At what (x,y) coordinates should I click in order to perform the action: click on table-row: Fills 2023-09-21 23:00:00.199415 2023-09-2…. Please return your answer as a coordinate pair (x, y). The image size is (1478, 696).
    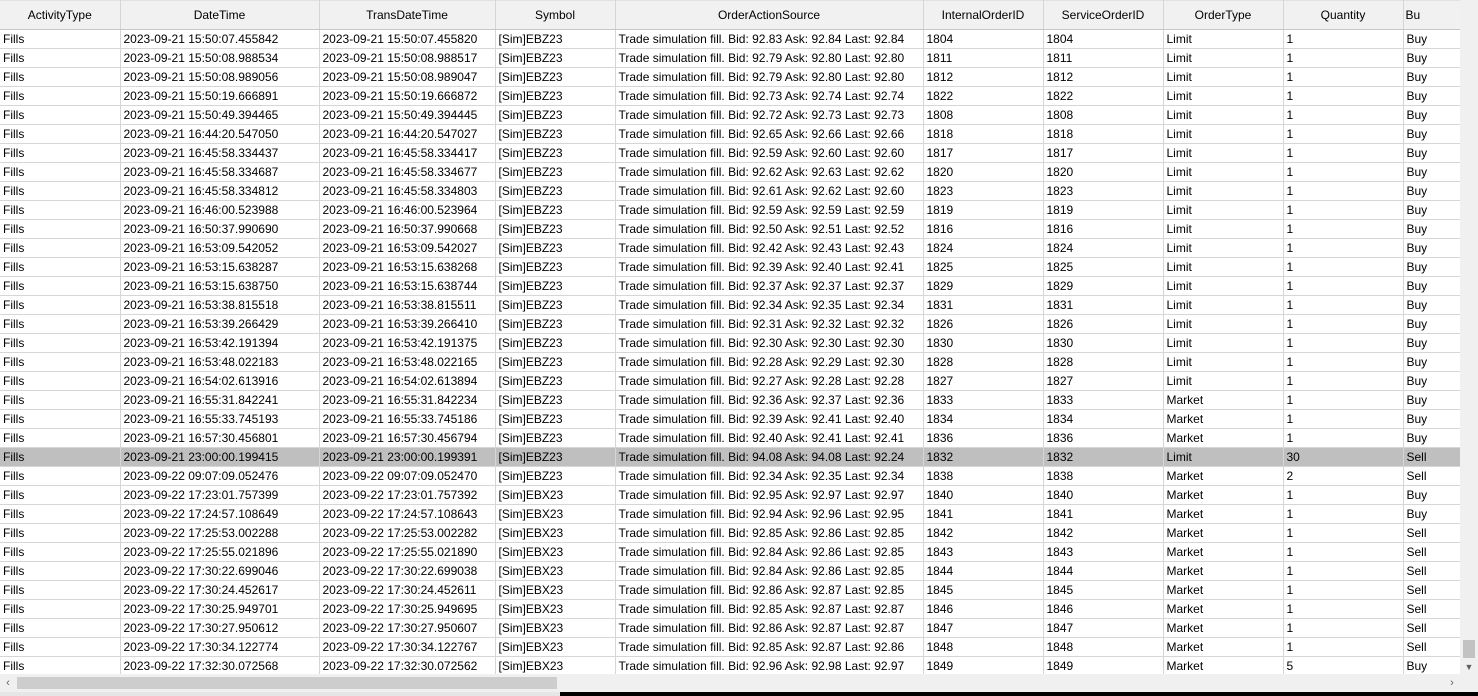
    Looking at the image, I should click on (730, 457).